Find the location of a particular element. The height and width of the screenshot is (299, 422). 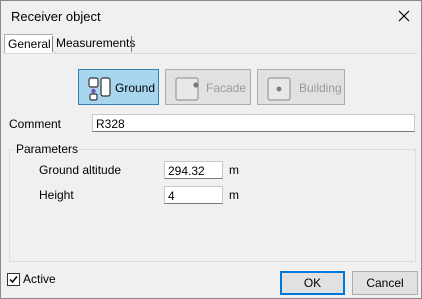

building-mode-label: Building is located at coordinates (320, 88).